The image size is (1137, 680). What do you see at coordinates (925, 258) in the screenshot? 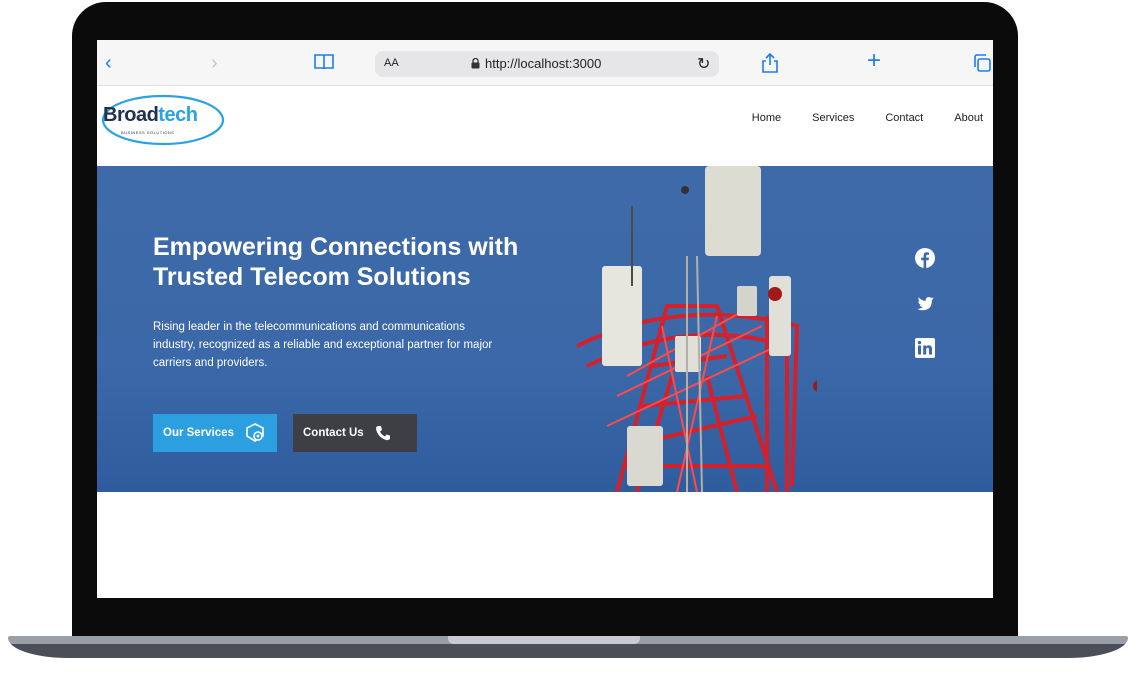
I see `facebook-icon` at bounding box center [925, 258].